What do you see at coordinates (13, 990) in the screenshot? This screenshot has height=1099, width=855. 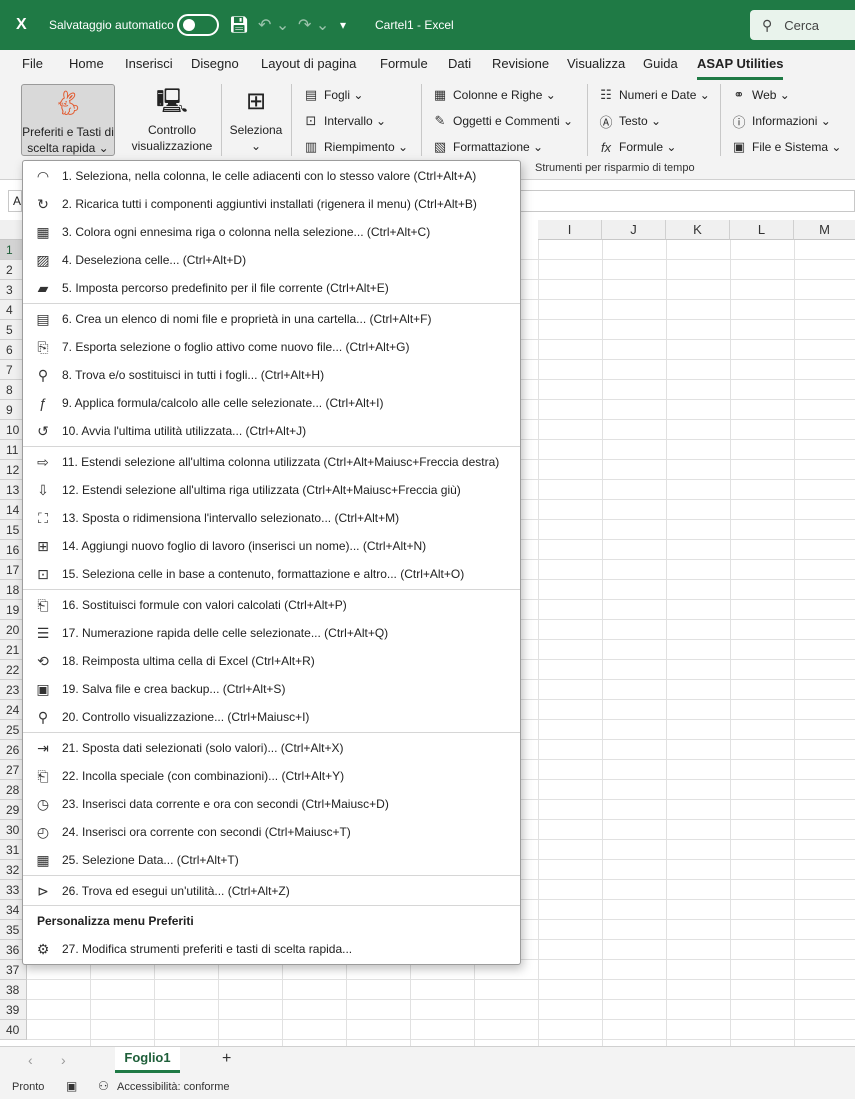 I see `row-header: 38` at bounding box center [13, 990].